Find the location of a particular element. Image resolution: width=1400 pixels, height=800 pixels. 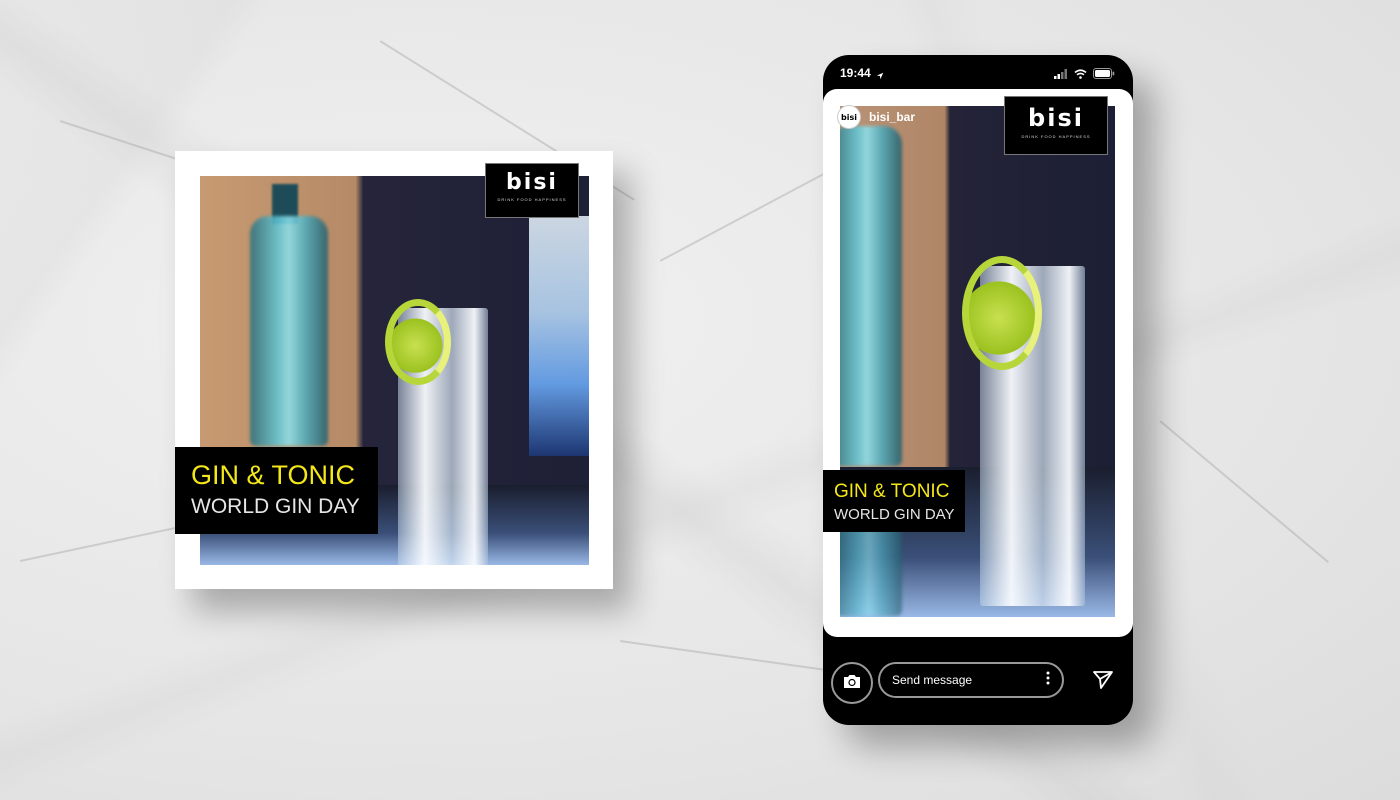

story-title: GIN & TONIC is located at coordinates (892, 491).